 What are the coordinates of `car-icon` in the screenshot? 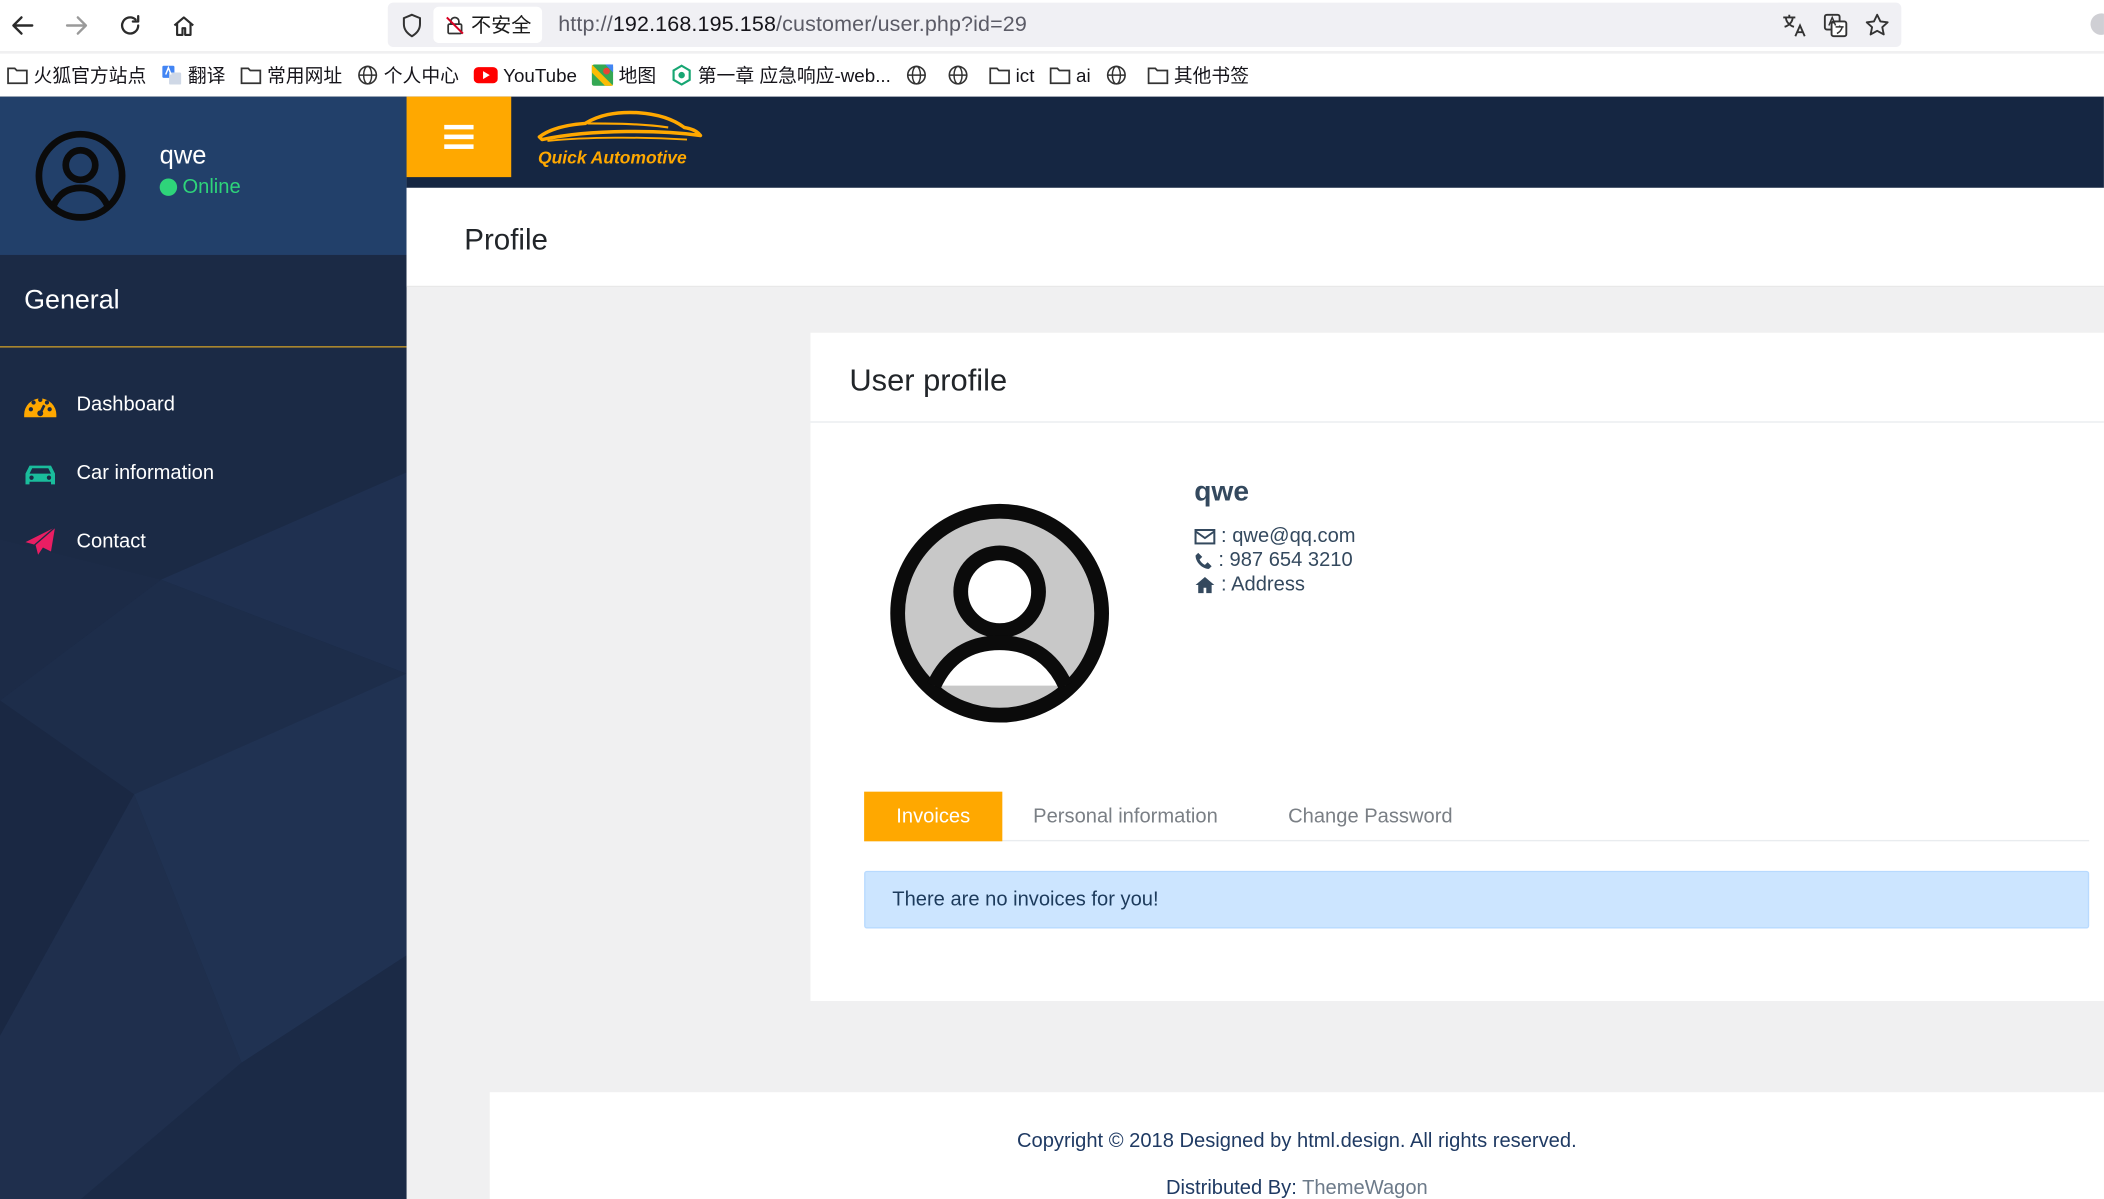 It's located at (40, 475).